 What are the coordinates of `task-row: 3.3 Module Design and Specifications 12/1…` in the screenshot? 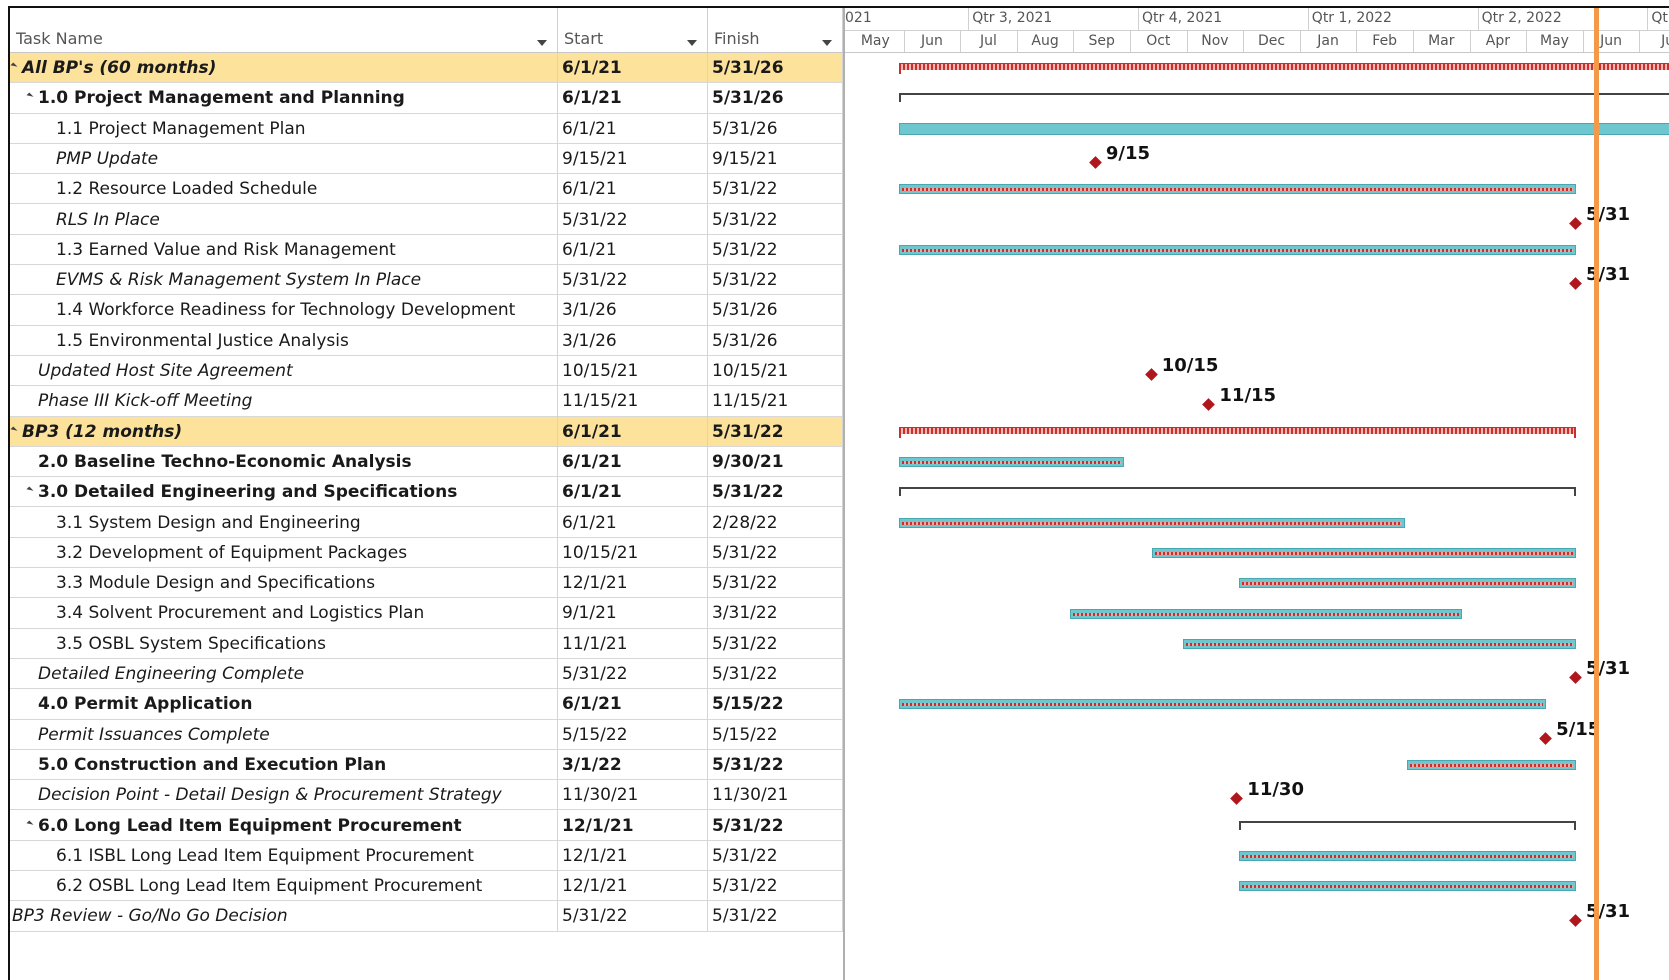 It's located at (426, 584).